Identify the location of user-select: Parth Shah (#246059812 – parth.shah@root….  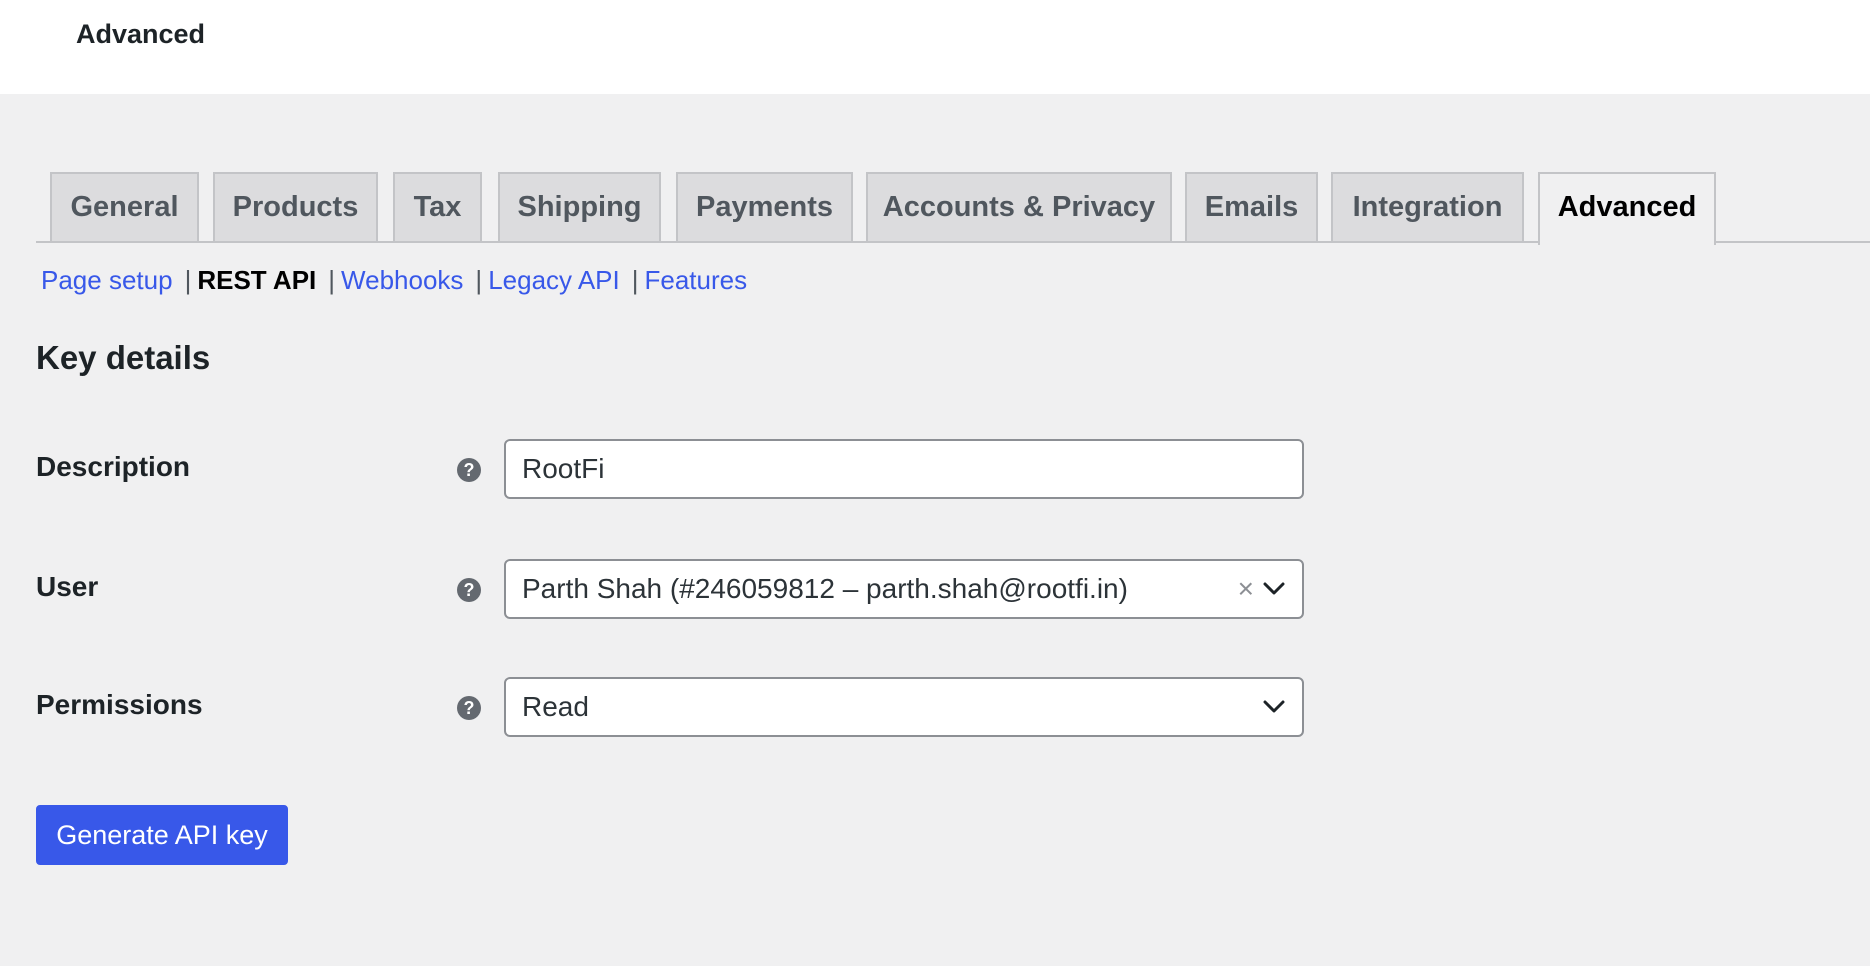
(904, 589).